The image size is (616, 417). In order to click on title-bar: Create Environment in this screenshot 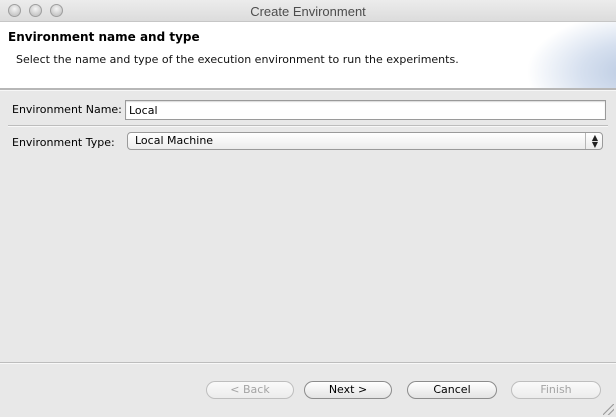, I will do `click(308, 11)`.